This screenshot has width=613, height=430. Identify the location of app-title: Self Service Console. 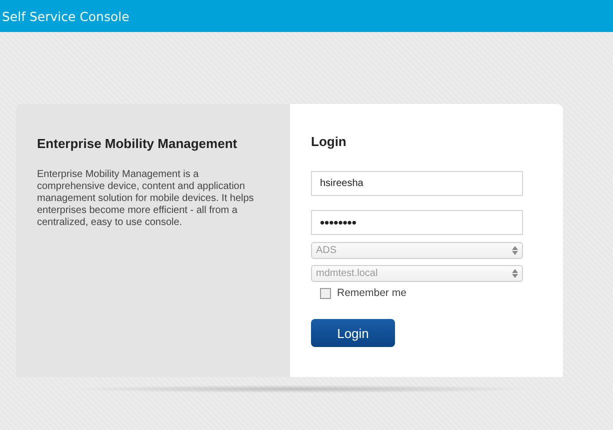
(66, 16).